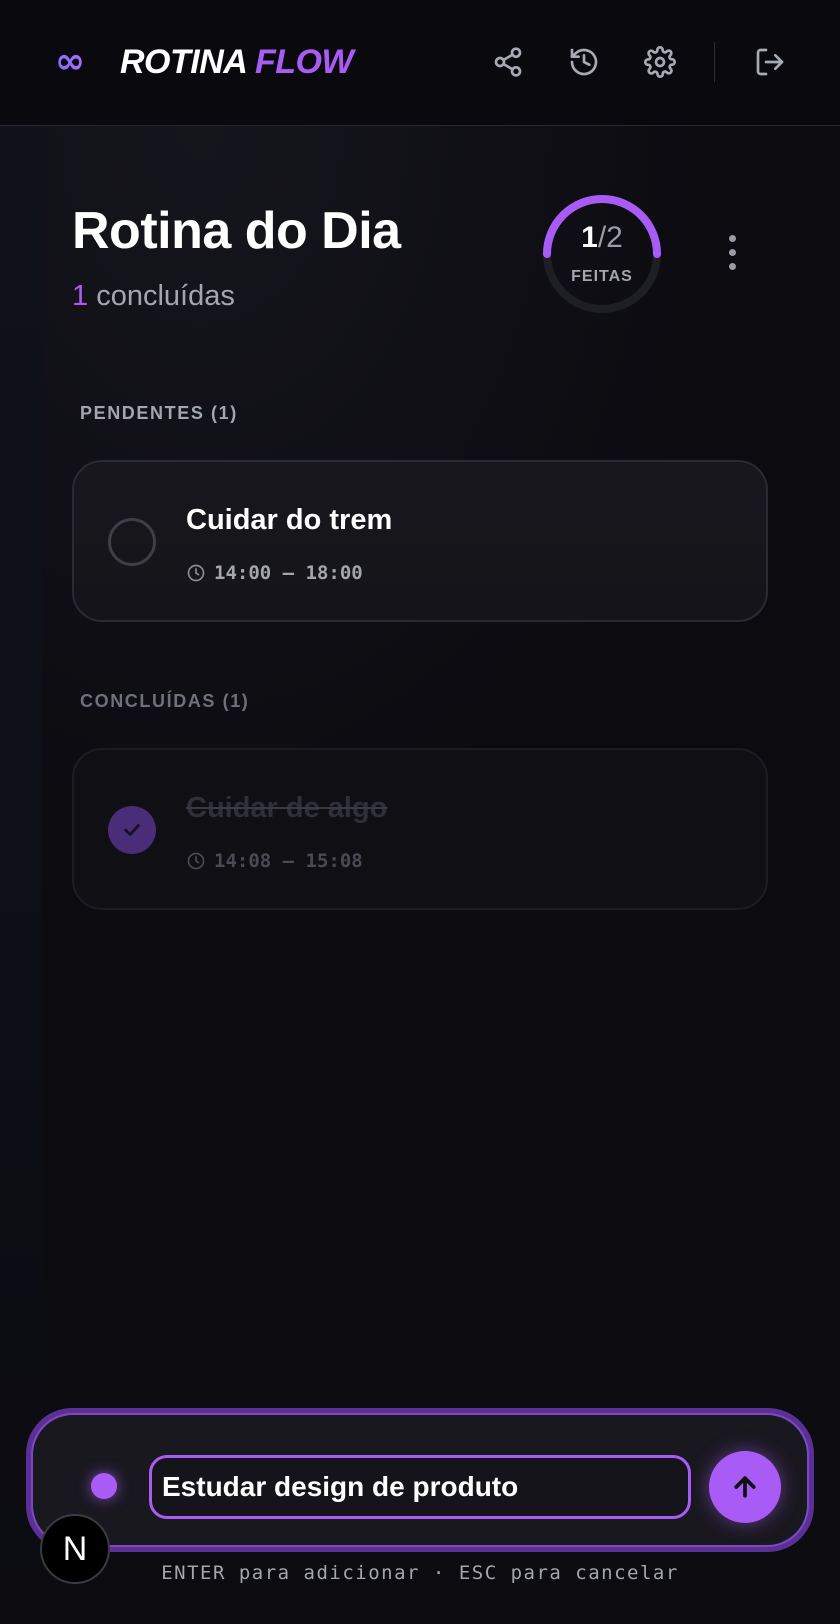  What do you see at coordinates (304, 62) in the screenshot?
I see `brand-name-part2: FLOW` at bounding box center [304, 62].